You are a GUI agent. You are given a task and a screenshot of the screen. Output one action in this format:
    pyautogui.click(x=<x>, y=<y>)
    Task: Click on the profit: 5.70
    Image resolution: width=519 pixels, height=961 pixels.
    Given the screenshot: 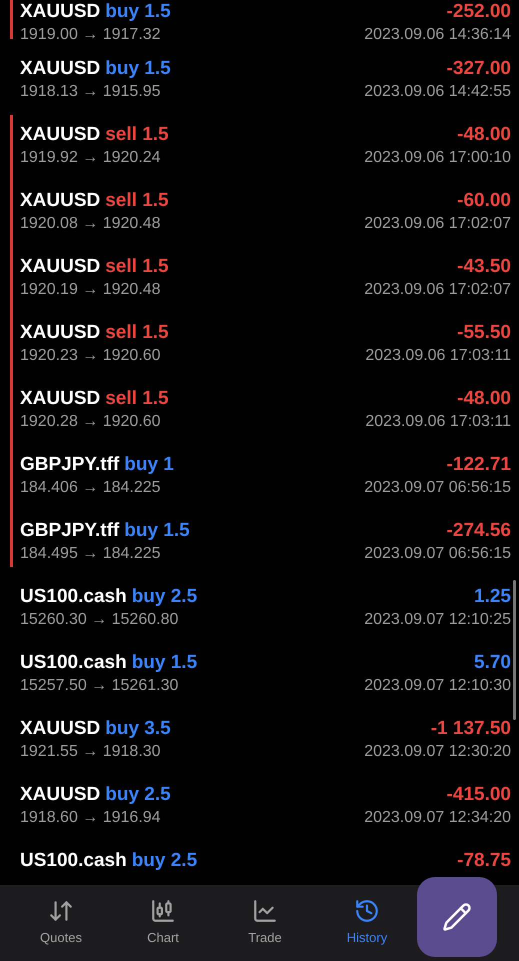 What is the action you would take?
    pyautogui.click(x=492, y=663)
    